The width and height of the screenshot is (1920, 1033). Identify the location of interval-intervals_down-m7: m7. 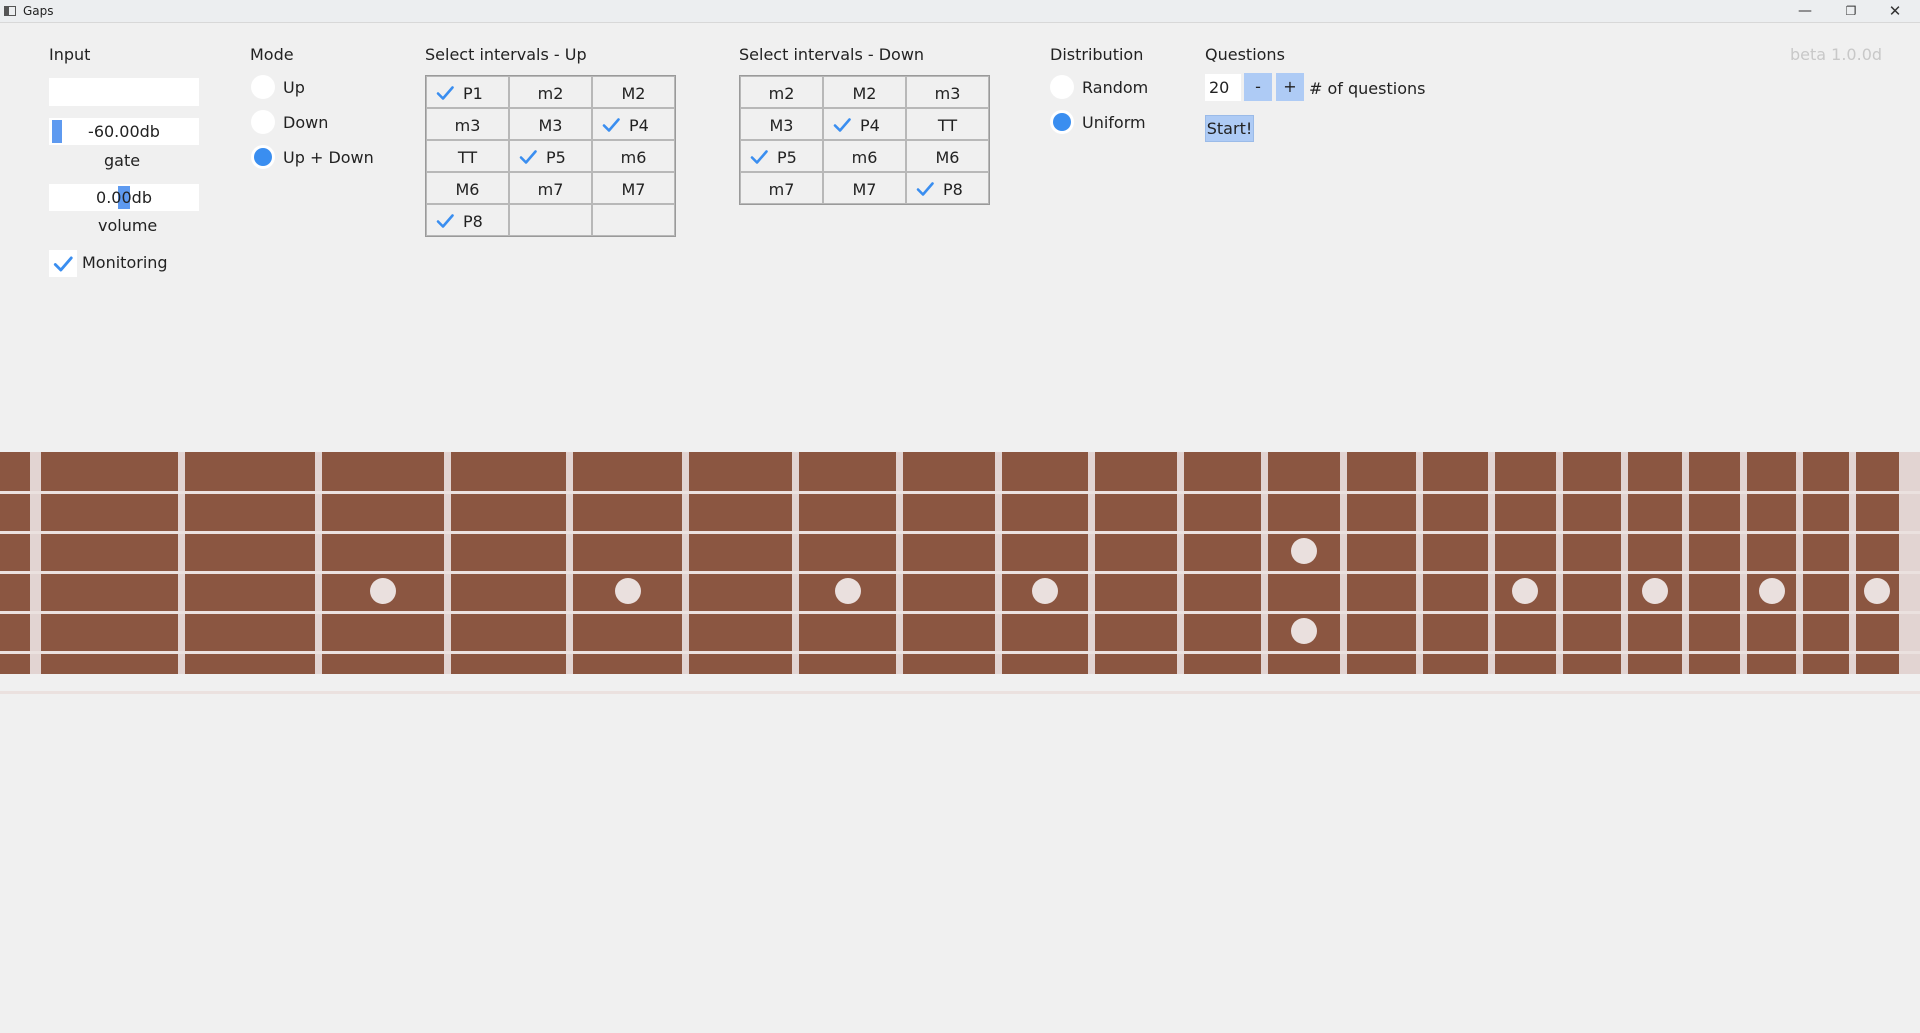
(781, 188).